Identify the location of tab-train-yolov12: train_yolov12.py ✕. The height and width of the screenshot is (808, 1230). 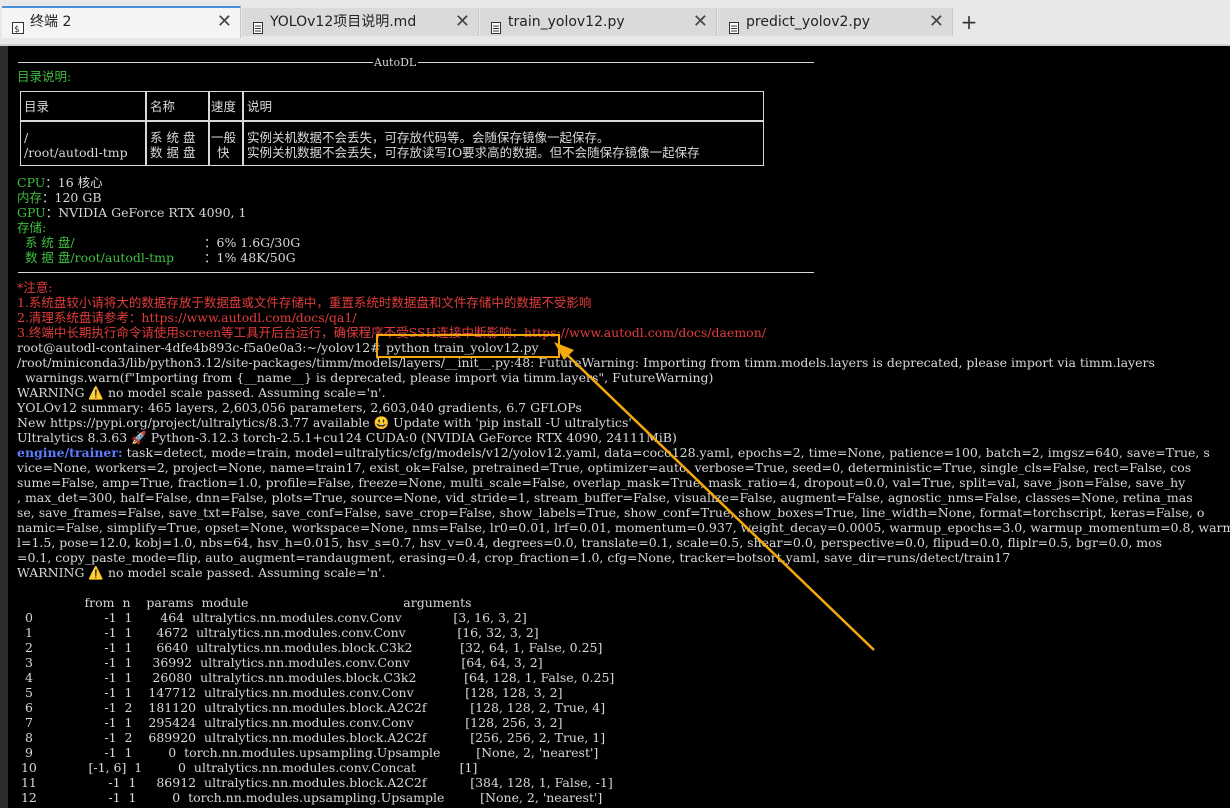
(598, 22).